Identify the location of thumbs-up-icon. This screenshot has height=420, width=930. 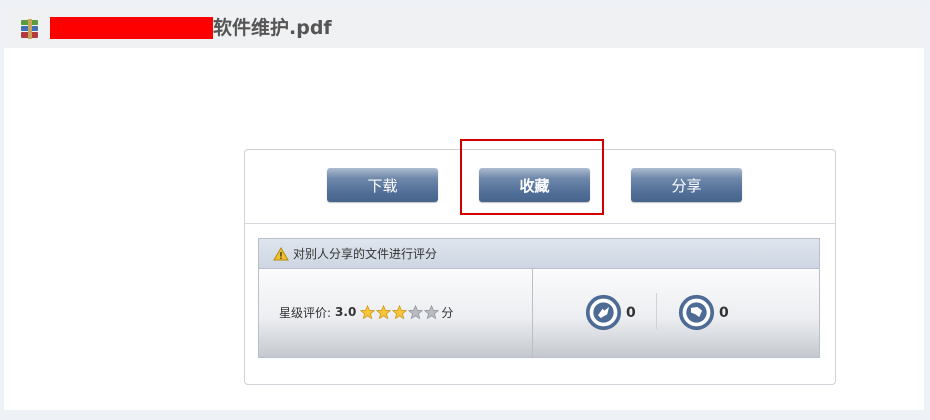
(603, 312).